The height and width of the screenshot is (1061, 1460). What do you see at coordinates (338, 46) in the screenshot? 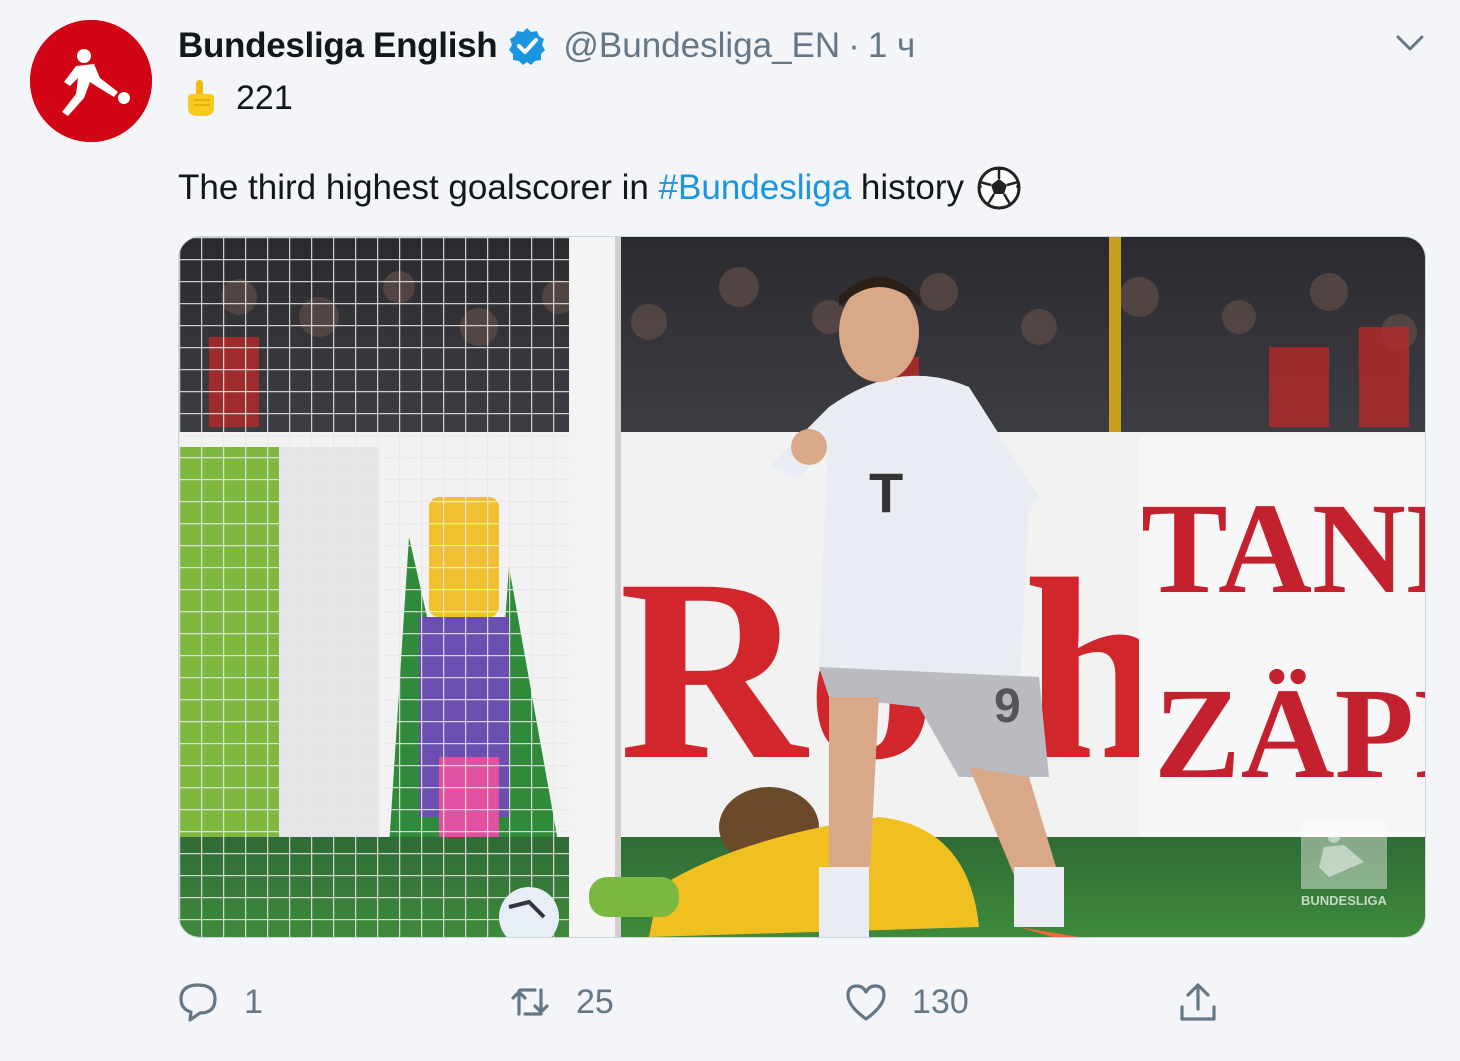
I see `display-name: Bundesliga English` at bounding box center [338, 46].